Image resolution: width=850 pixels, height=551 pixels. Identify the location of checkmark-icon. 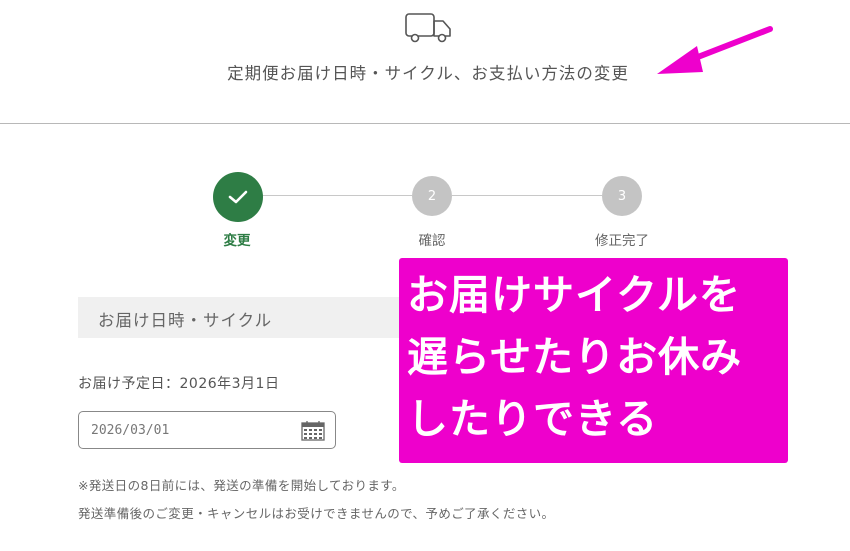
(238, 197).